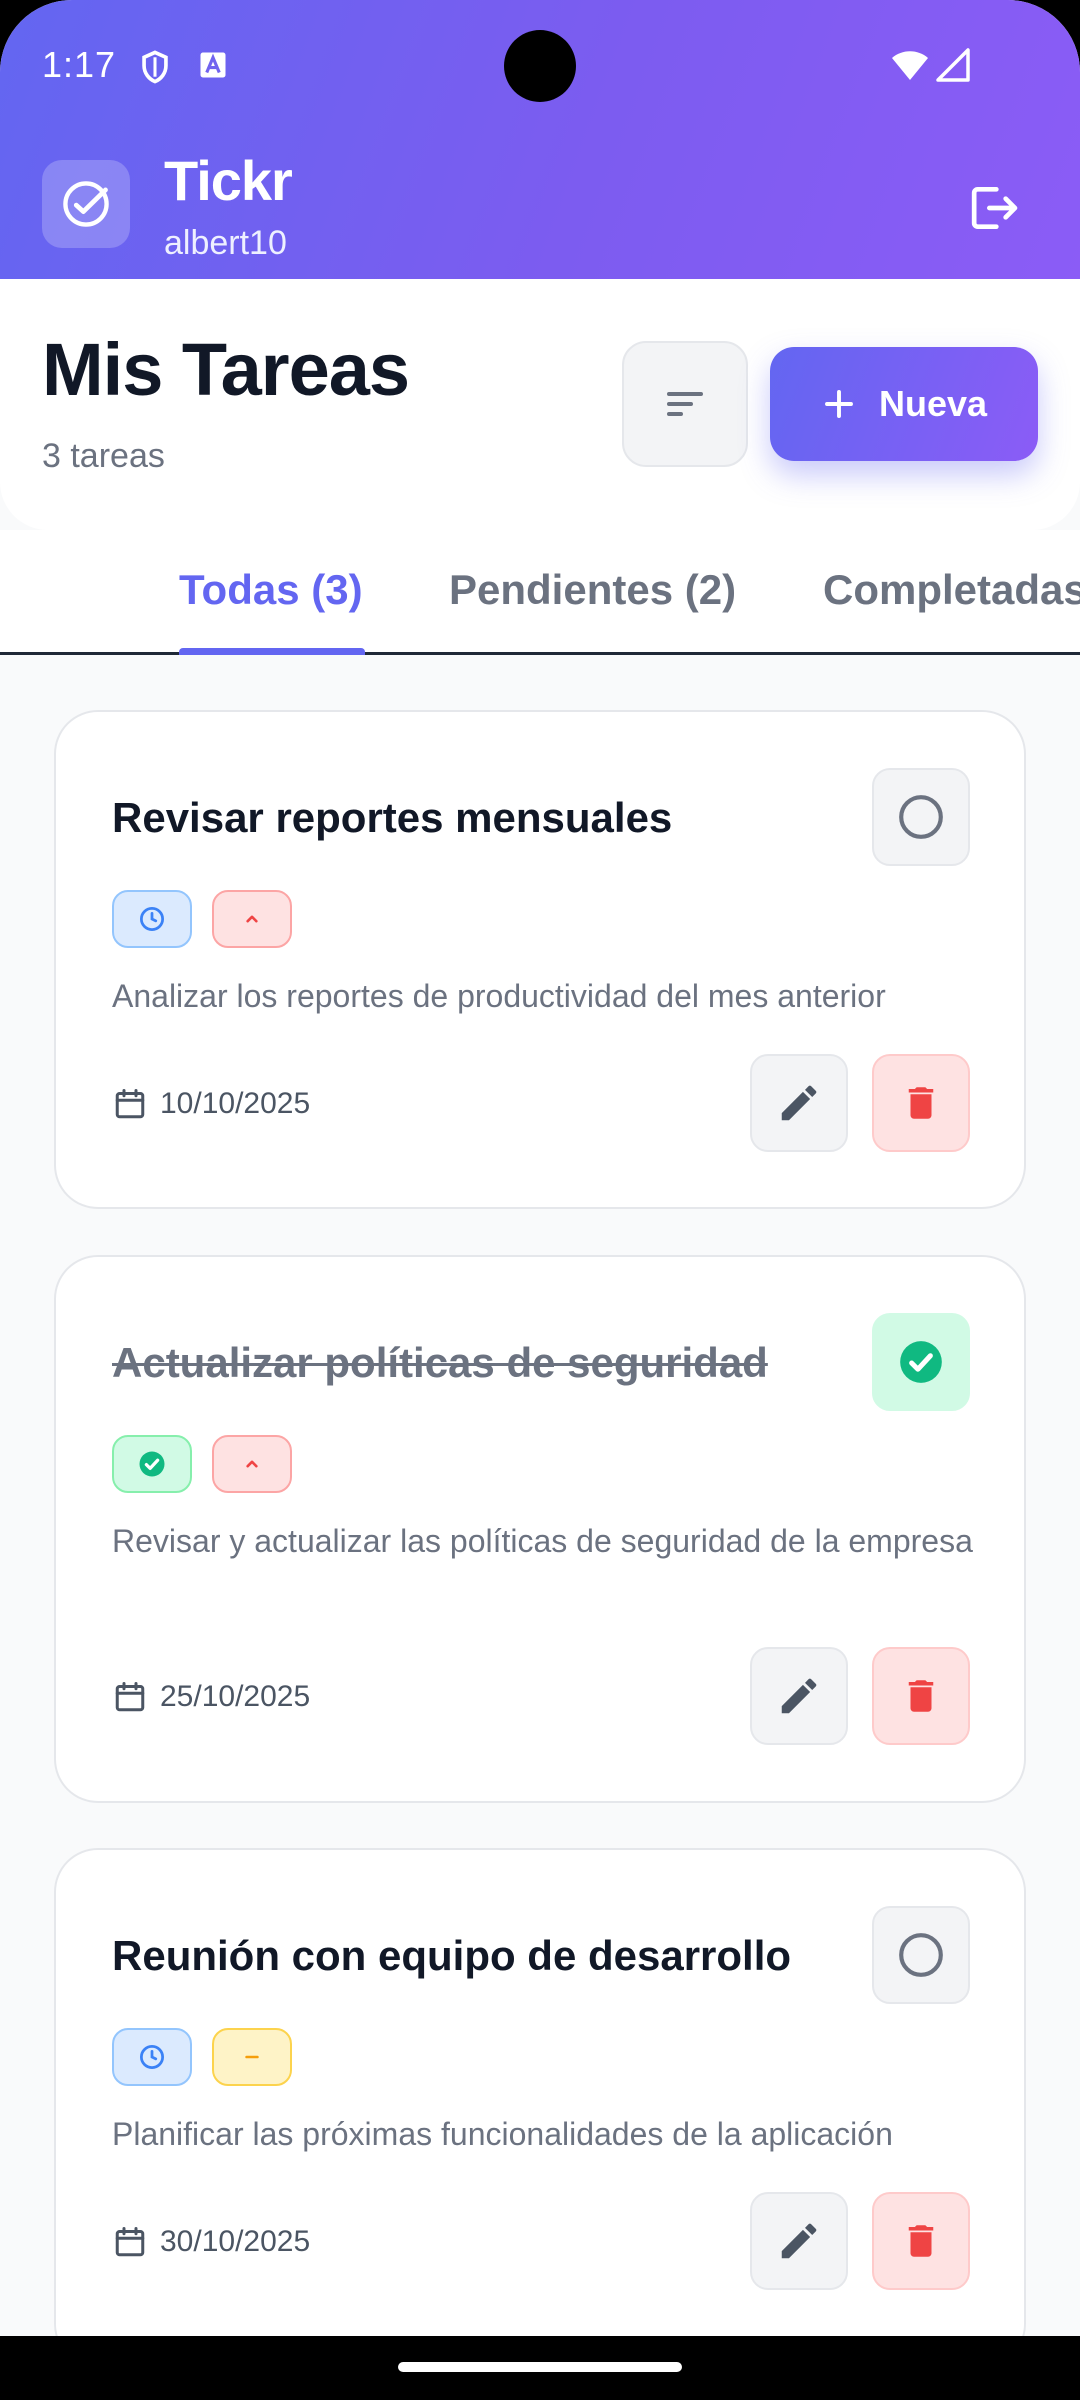 The width and height of the screenshot is (1080, 2400). I want to click on status-bar: 1:17, so click(540, 67).